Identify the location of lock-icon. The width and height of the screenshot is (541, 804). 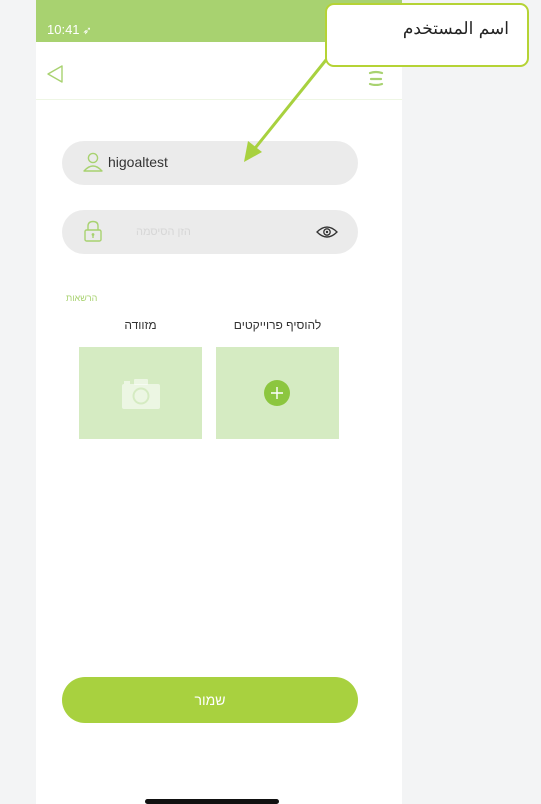
(93, 231).